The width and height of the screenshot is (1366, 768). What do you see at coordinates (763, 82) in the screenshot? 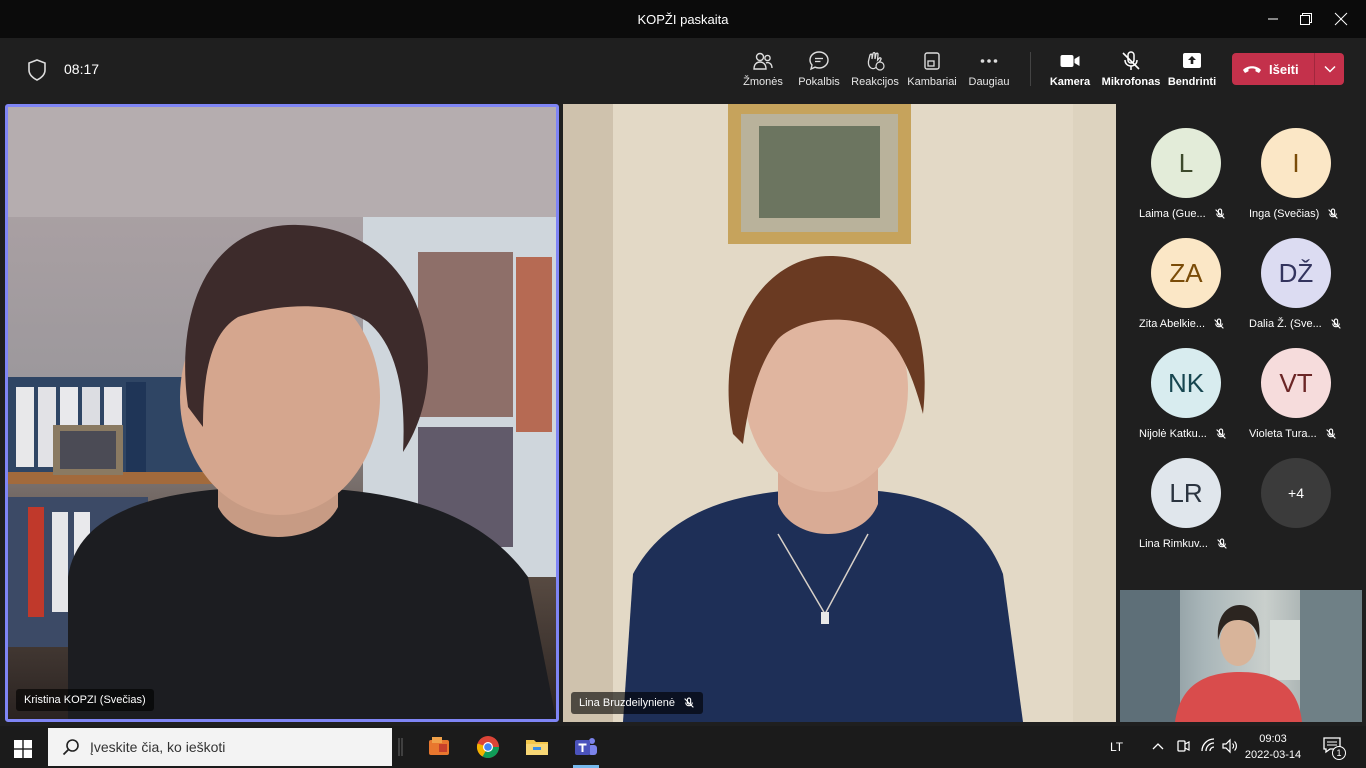
I see `people-label: Žmonės` at bounding box center [763, 82].